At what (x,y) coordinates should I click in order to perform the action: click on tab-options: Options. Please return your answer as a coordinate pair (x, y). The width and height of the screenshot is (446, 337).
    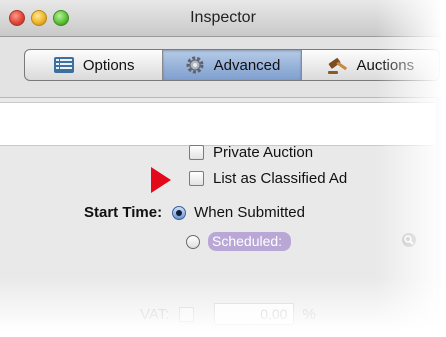
    Looking at the image, I should click on (94, 65).